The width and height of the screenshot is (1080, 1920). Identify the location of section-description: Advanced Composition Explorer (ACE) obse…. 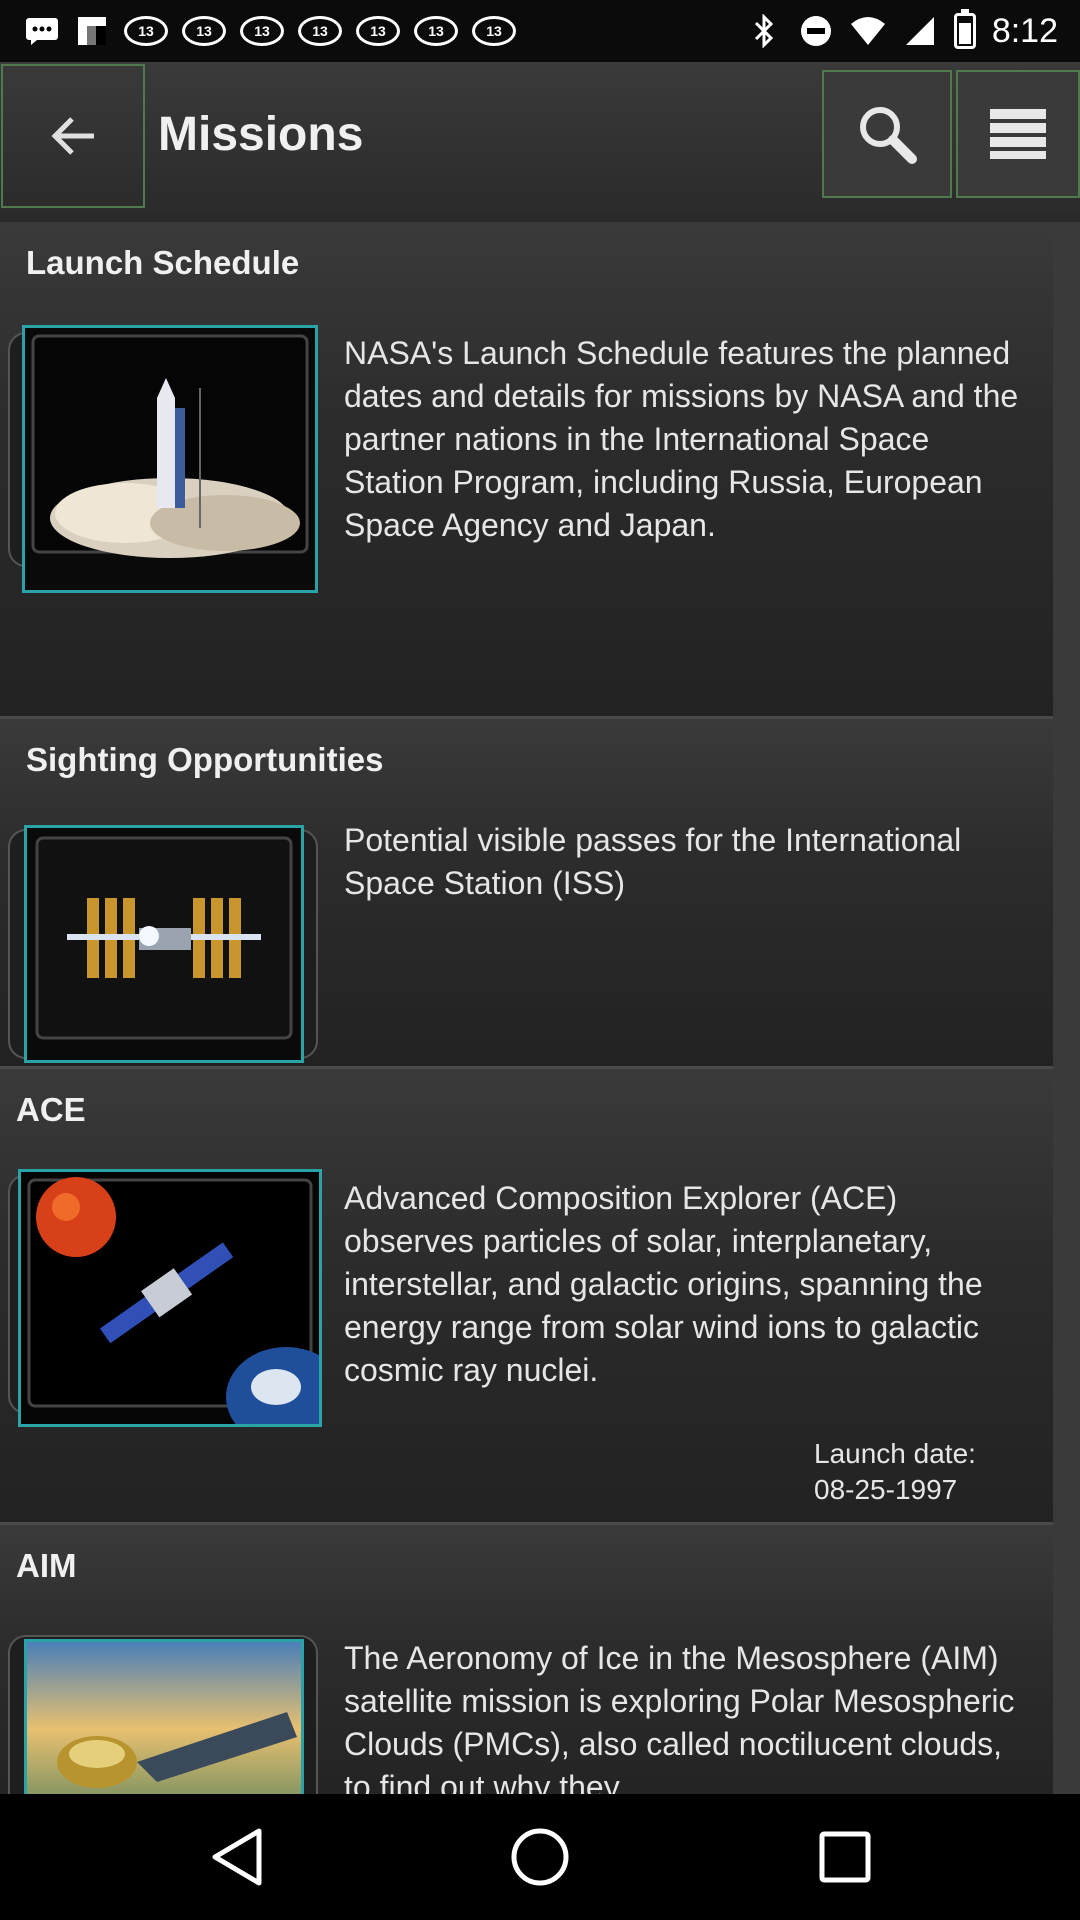
(663, 1284).